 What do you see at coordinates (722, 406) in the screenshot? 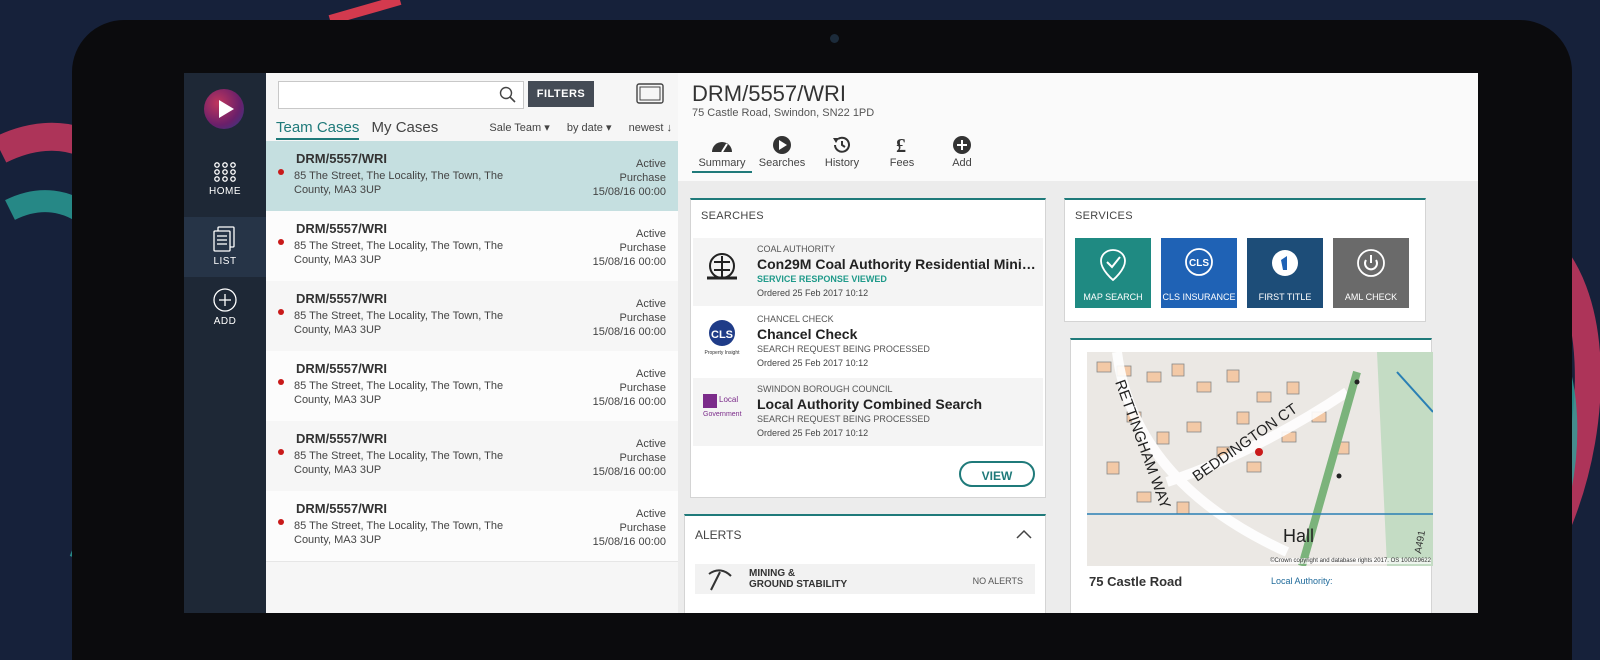
I see `local-government-logo-icon: Local Government` at bounding box center [722, 406].